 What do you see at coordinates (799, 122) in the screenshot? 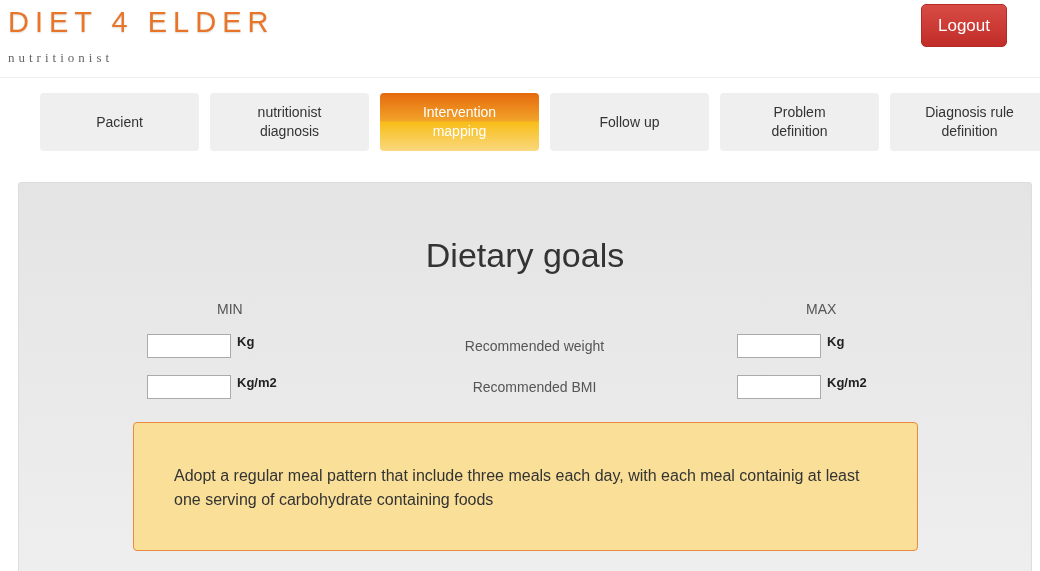
I see `nav-tab: Problem definition` at bounding box center [799, 122].